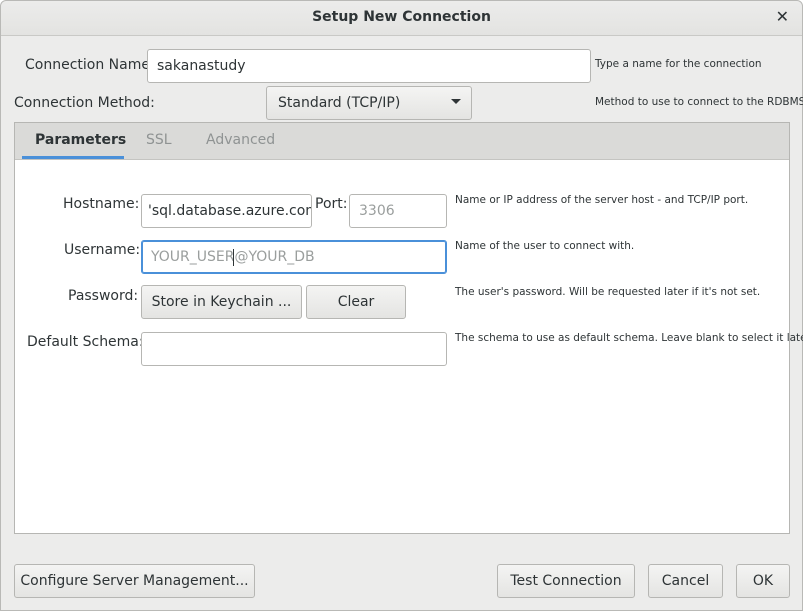 The height and width of the screenshot is (611, 803). What do you see at coordinates (402, 141) in the screenshot?
I see `tab-bar: Parameters SSL Advanced` at bounding box center [402, 141].